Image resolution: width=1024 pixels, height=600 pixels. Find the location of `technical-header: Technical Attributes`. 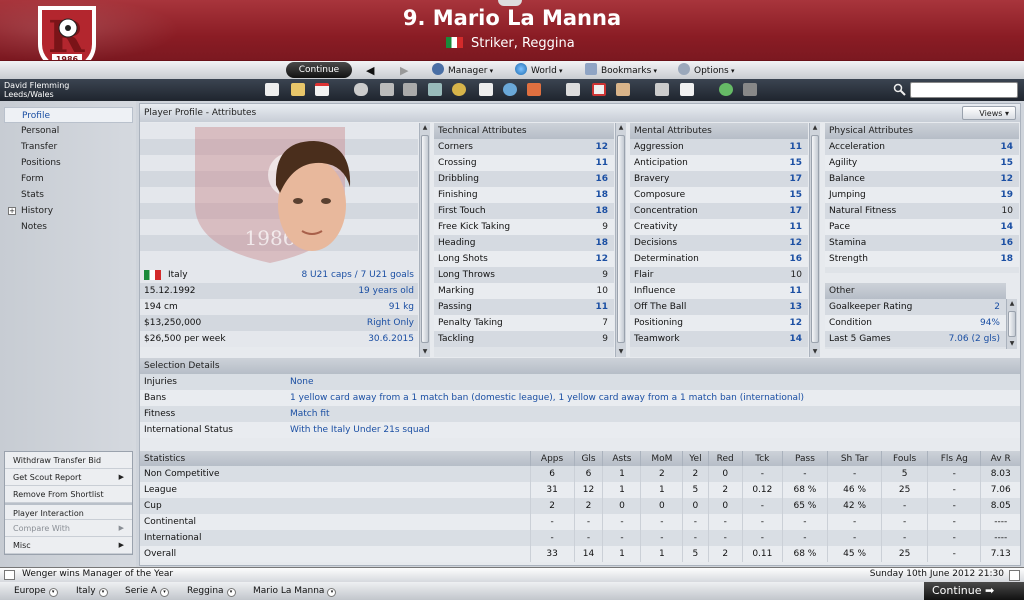

technical-header: Technical Attributes is located at coordinates (524, 131).